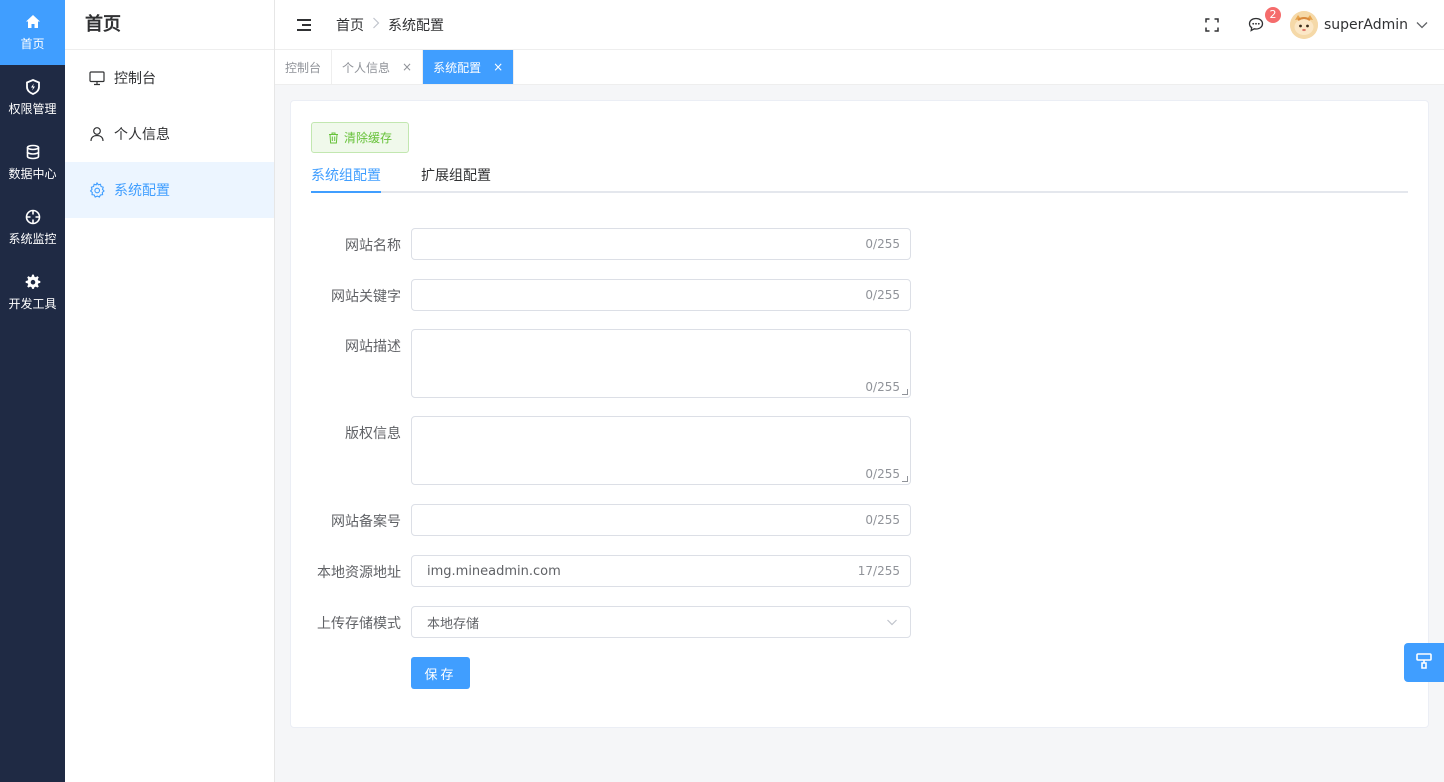  I want to click on notification-badge: 2, so click(1272, 14).